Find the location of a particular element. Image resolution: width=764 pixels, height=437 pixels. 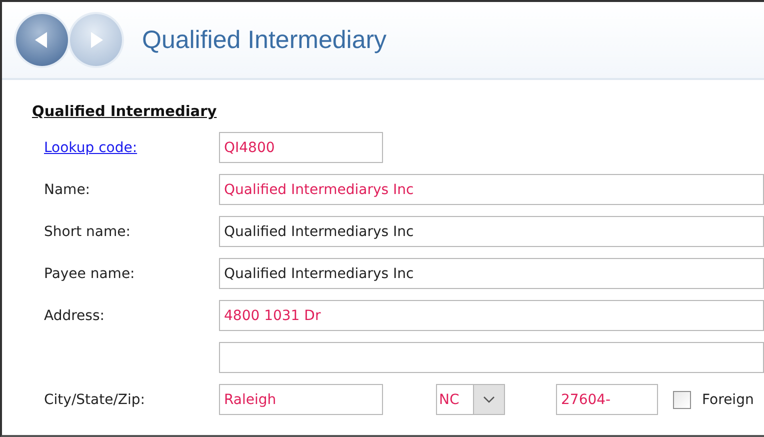

checkbox is located at coordinates (682, 399).